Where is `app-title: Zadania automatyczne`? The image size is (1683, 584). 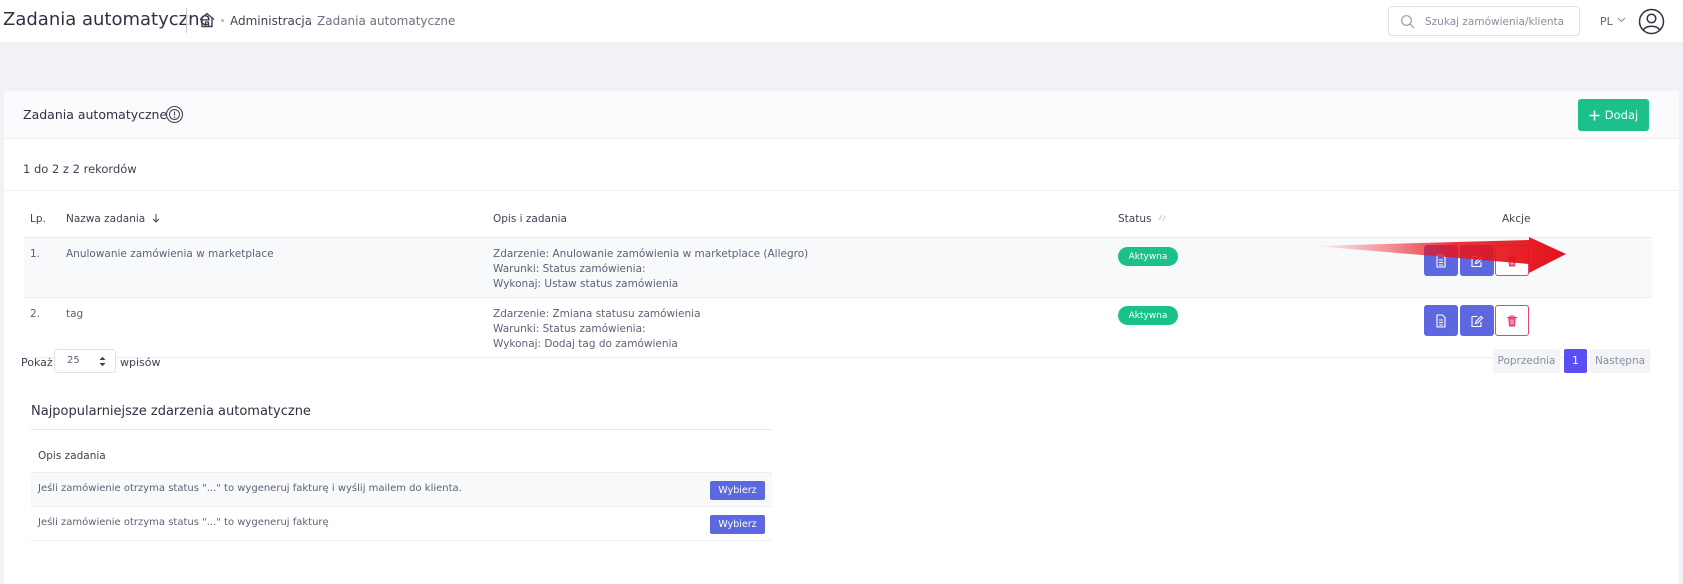 app-title: Zadania automatyczne is located at coordinates (107, 19).